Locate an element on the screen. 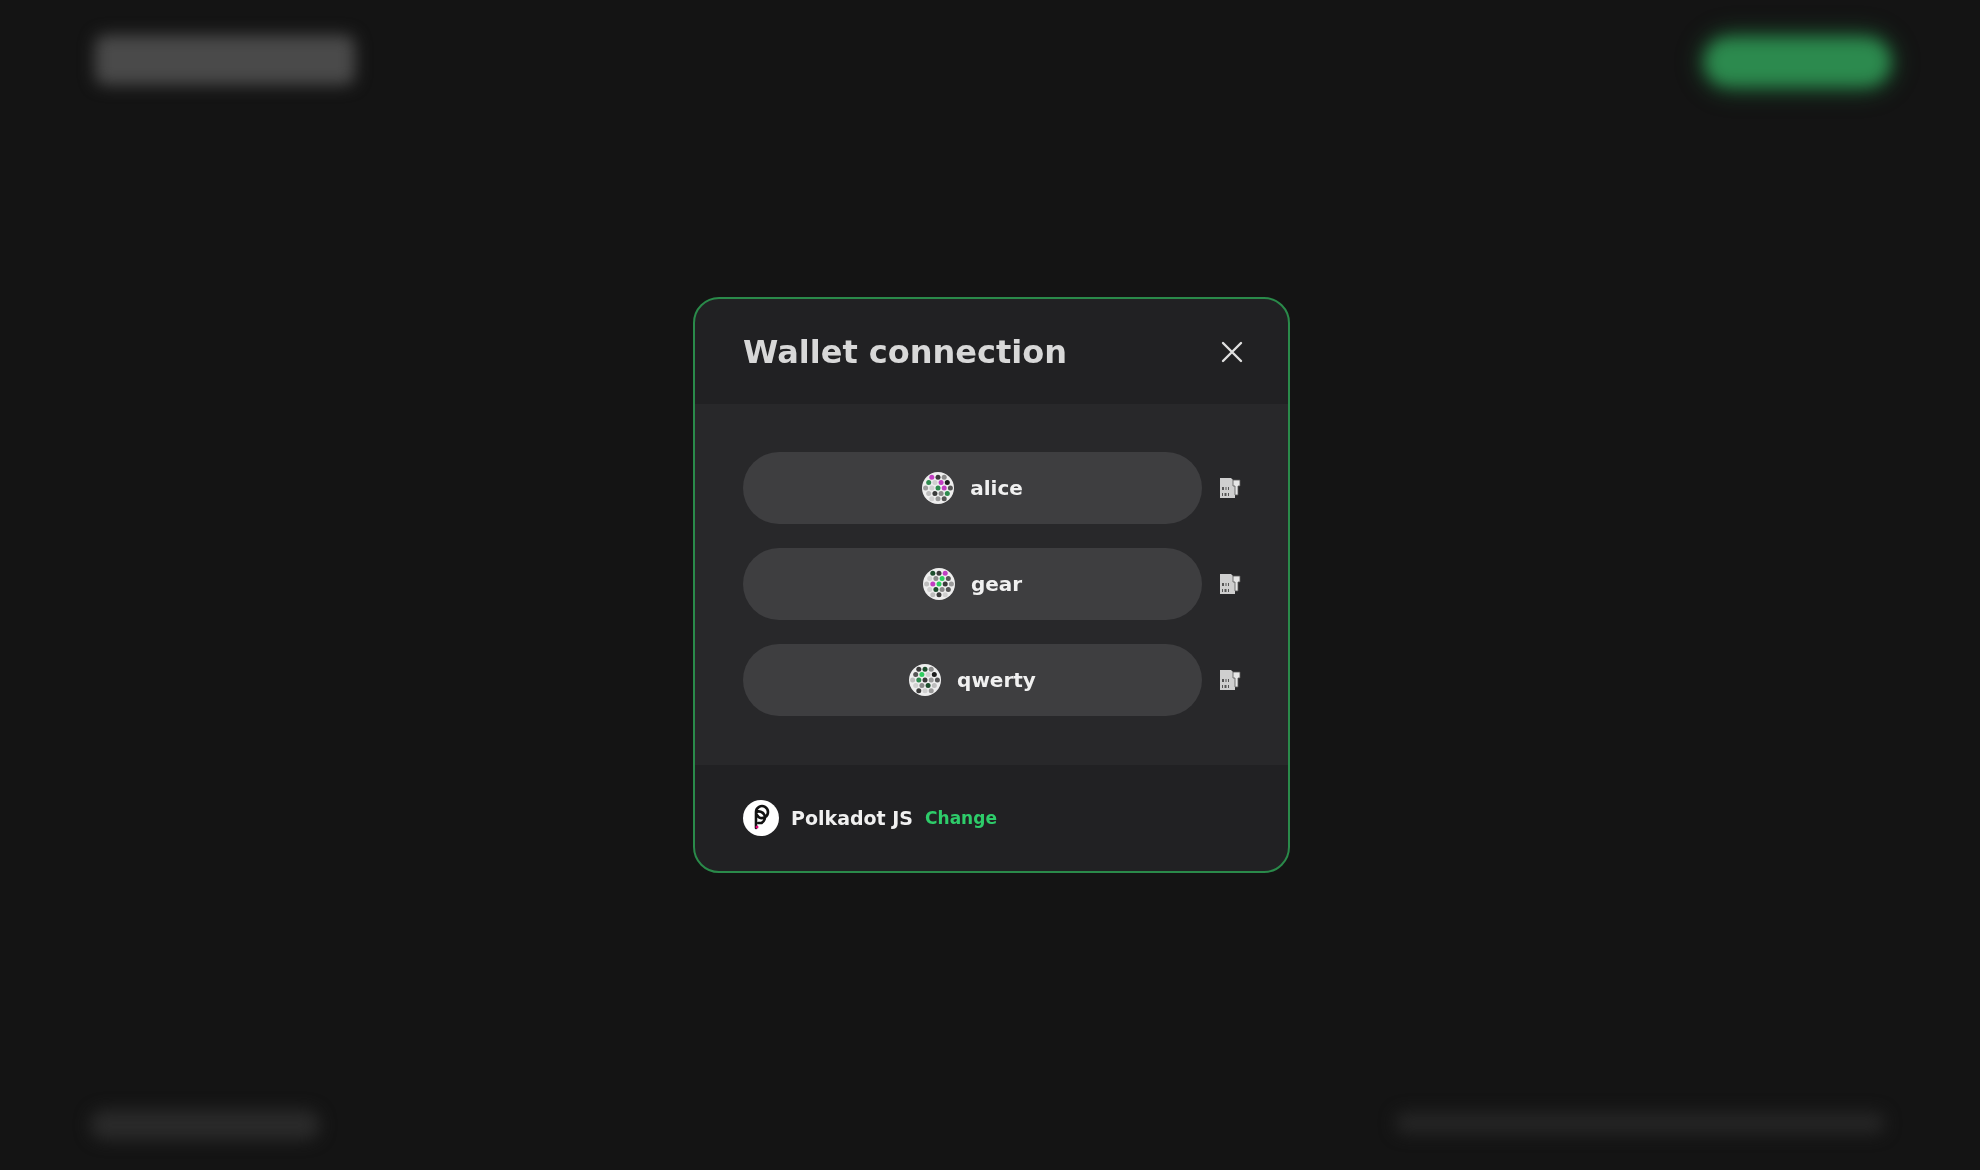 The image size is (1980, 1170). account-button: gear is located at coordinates (972, 584).